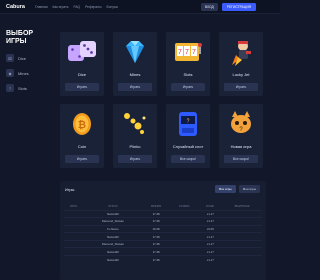 The height and width of the screenshot is (280, 320). What do you see at coordinates (241, 52) in the screenshot?
I see `jetpack-icon` at bounding box center [241, 52].